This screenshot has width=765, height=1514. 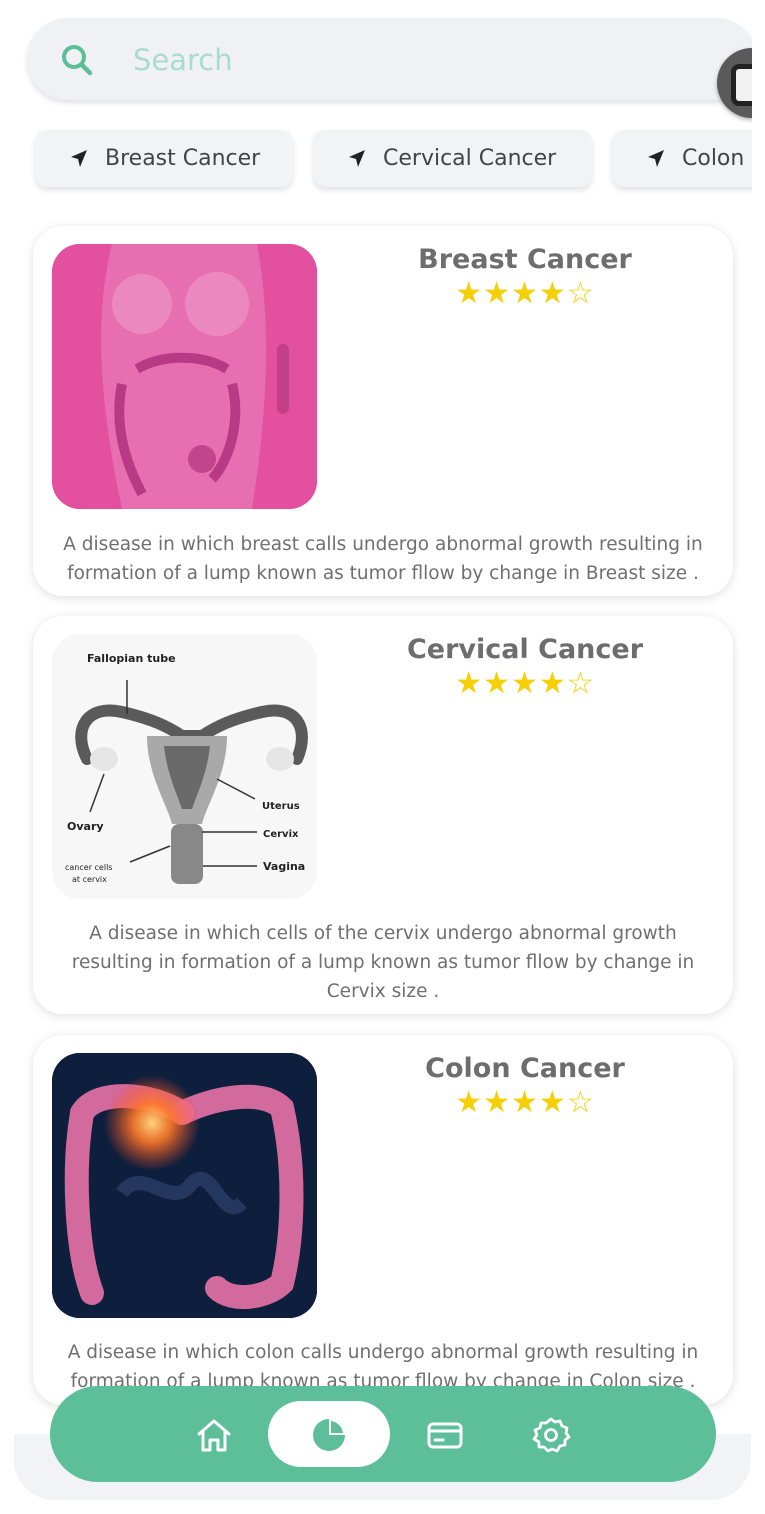 I want to click on nav-settings, so click(x=551, y=1435).